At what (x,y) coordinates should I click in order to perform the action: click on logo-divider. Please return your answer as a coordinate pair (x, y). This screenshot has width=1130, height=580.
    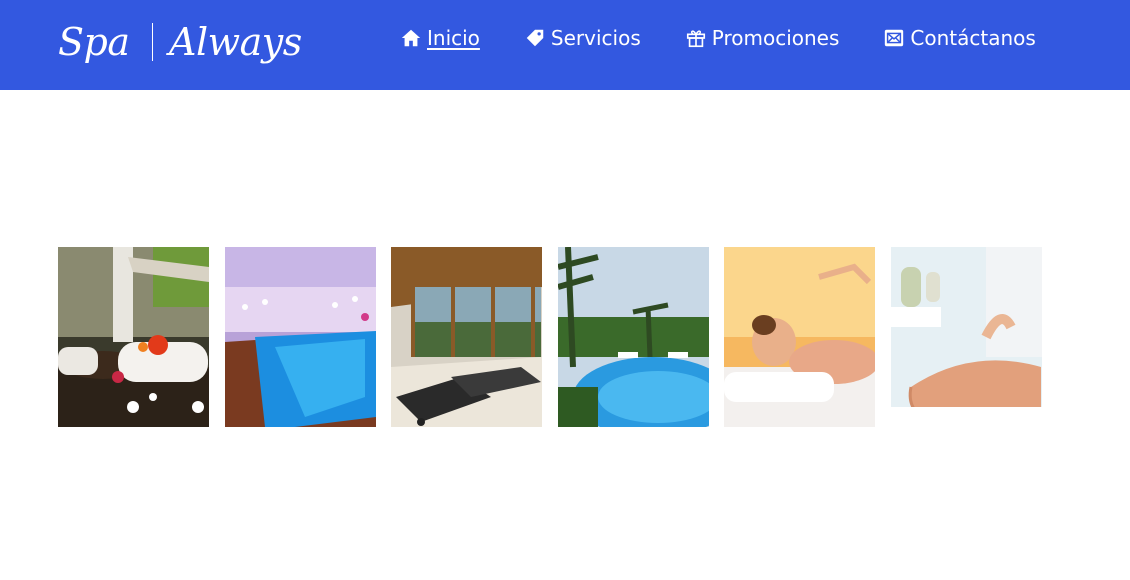
    Looking at the image, I should click on (152, 42).